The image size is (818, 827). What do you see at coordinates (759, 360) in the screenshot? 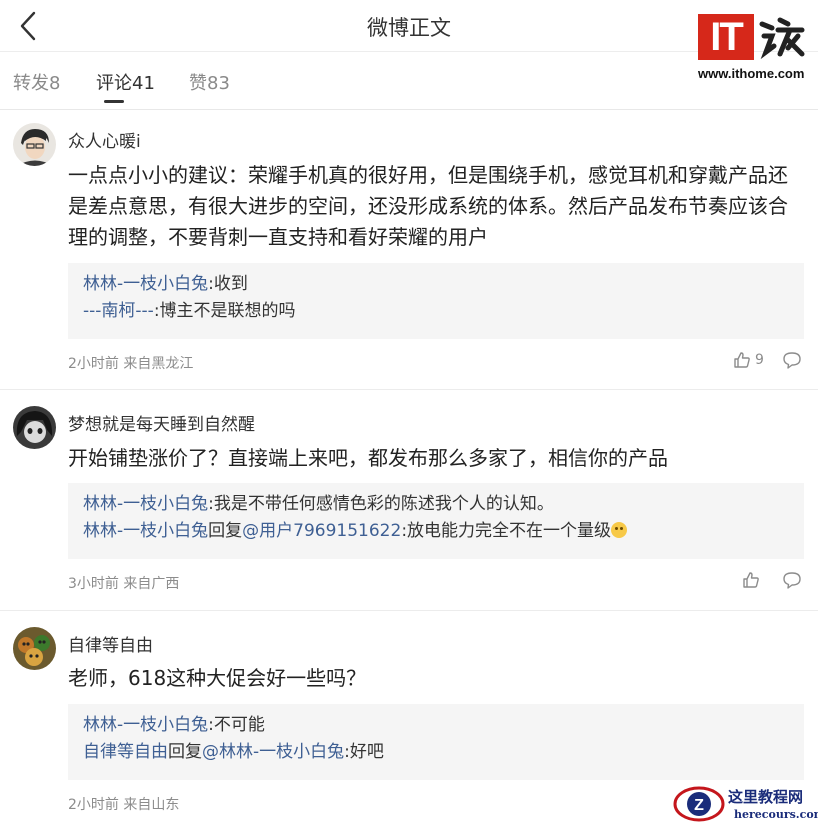
I see `like-count: 9` at bounding box center [759, 360].